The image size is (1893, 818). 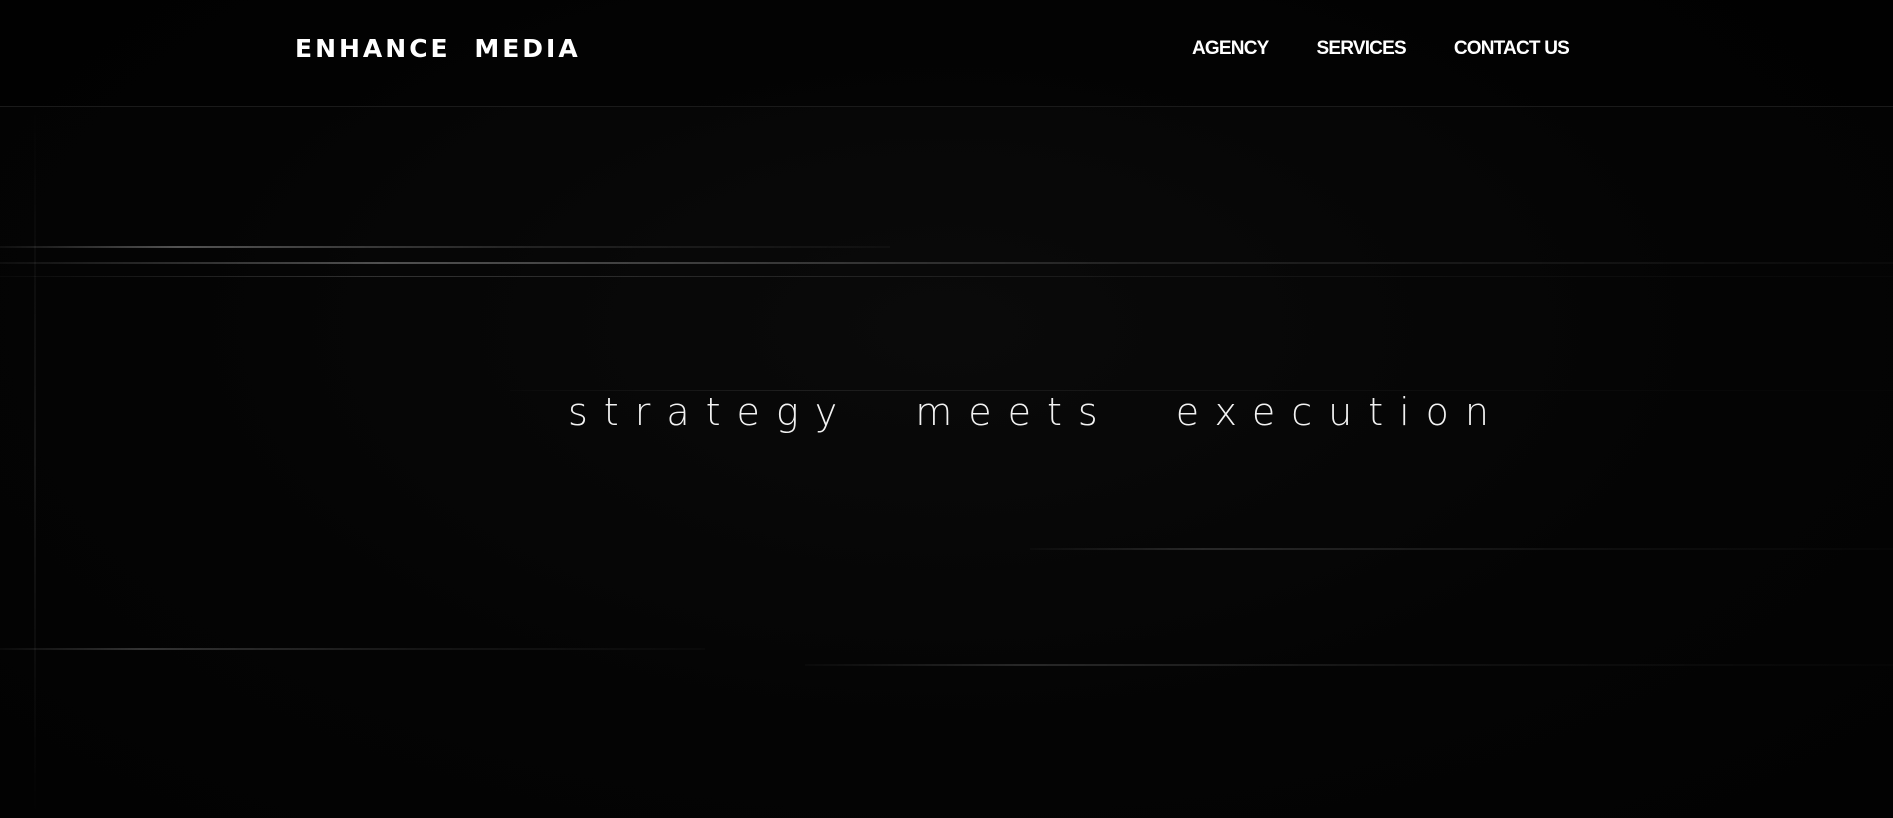 What do you see at coordinates (1036, 412) in the screenshot?
I see `hero-tagline: strategy meets execution` at bounding box center [1036, 412].